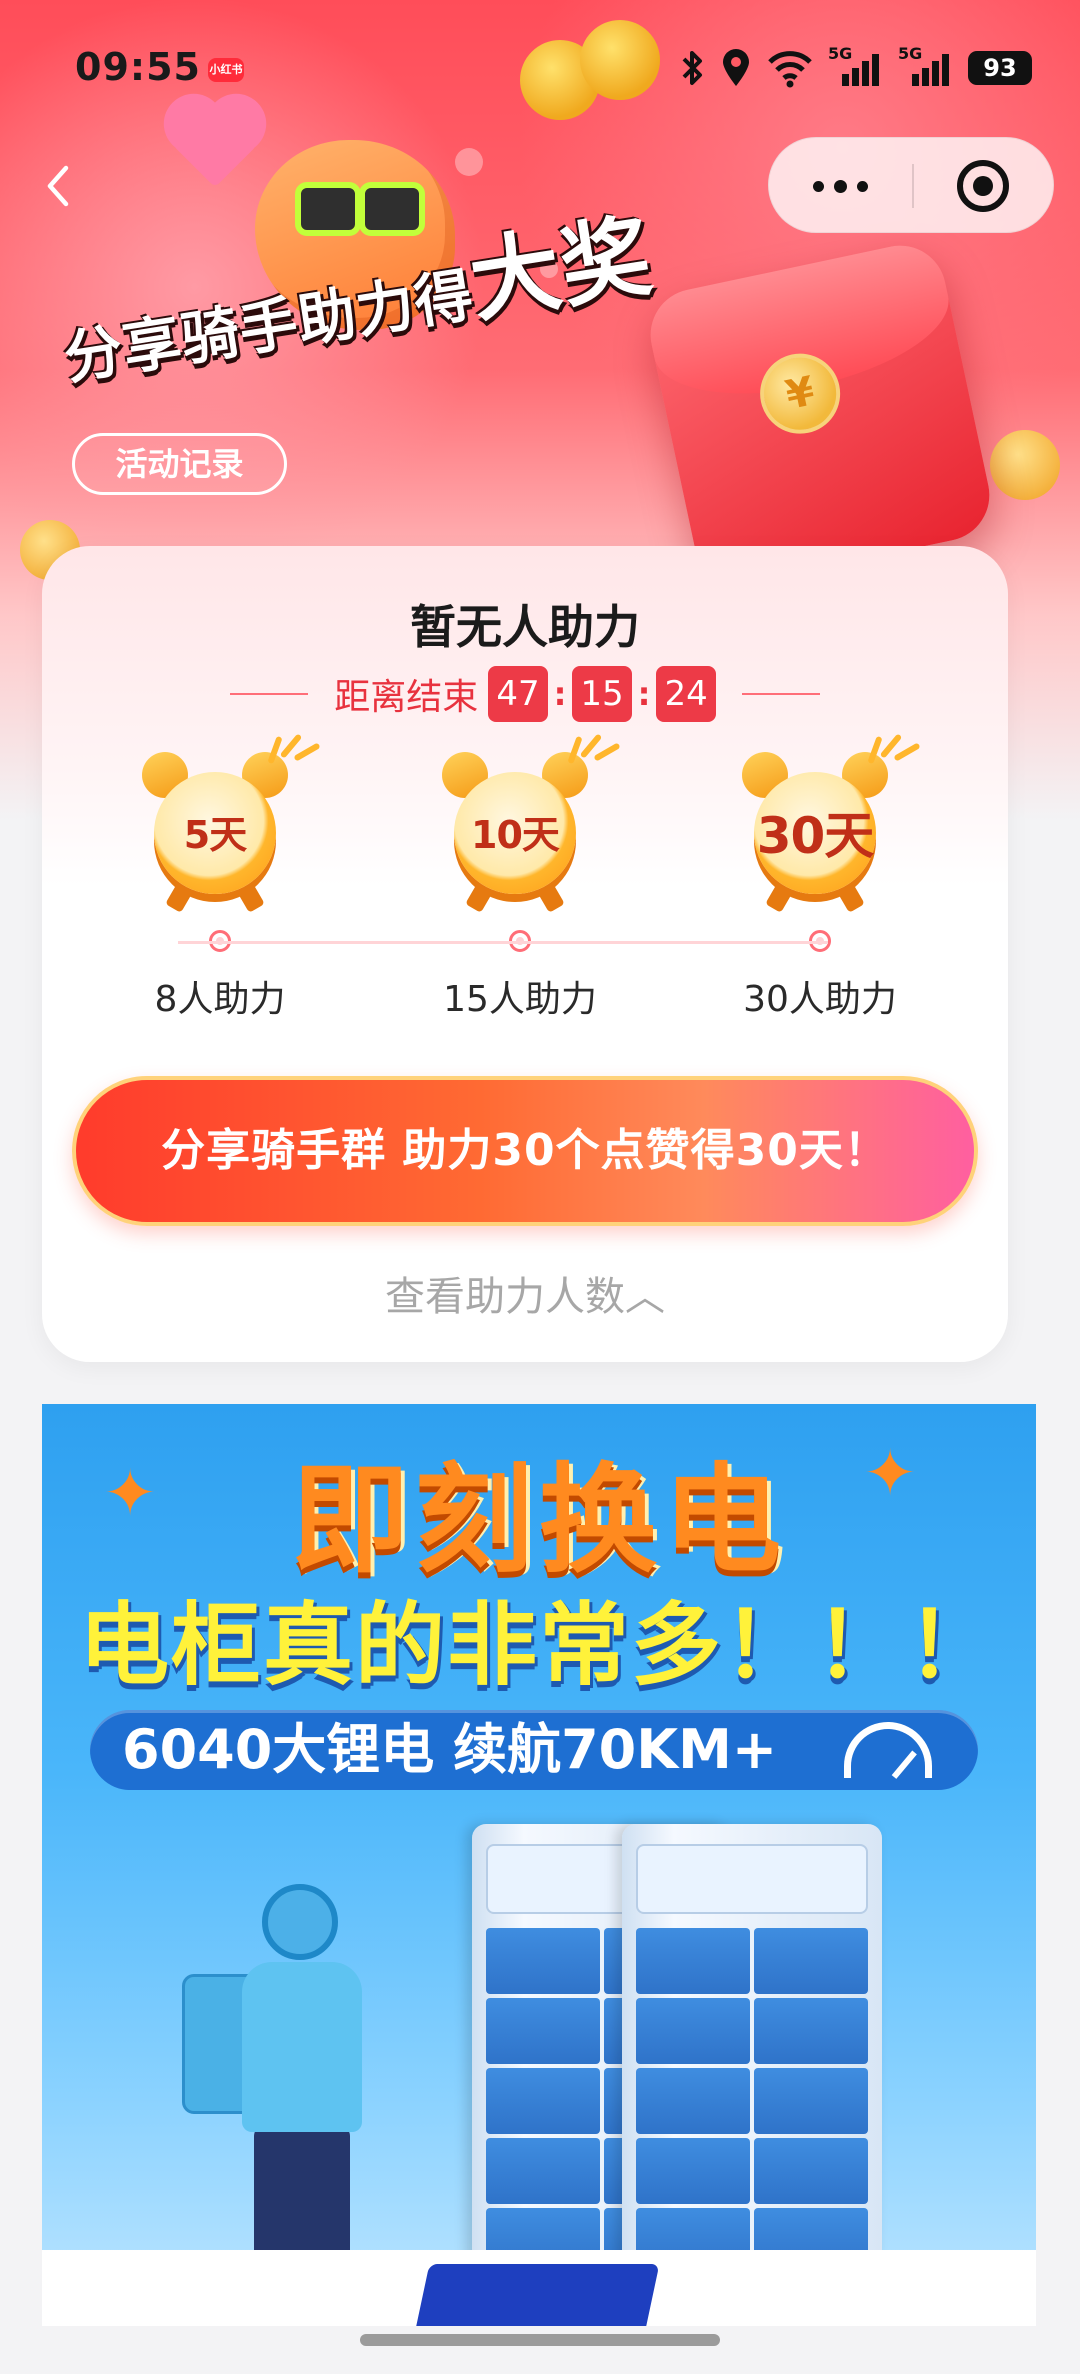 Image resolution: width=1080 pixels, height=2374 pixels. I want to click on alarm-clock-icon: 10天, so click(530, 823).